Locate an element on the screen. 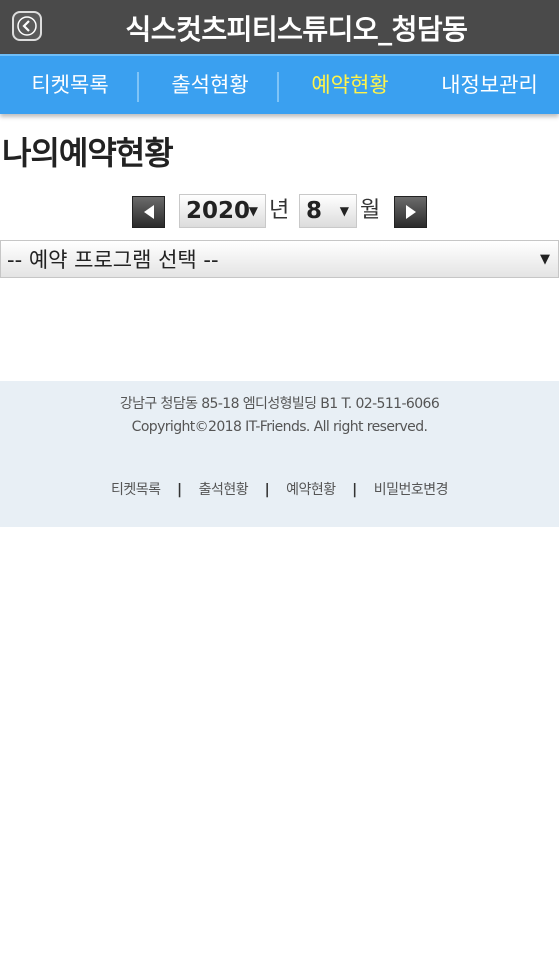  back-button is located at coordinates (27, 26).